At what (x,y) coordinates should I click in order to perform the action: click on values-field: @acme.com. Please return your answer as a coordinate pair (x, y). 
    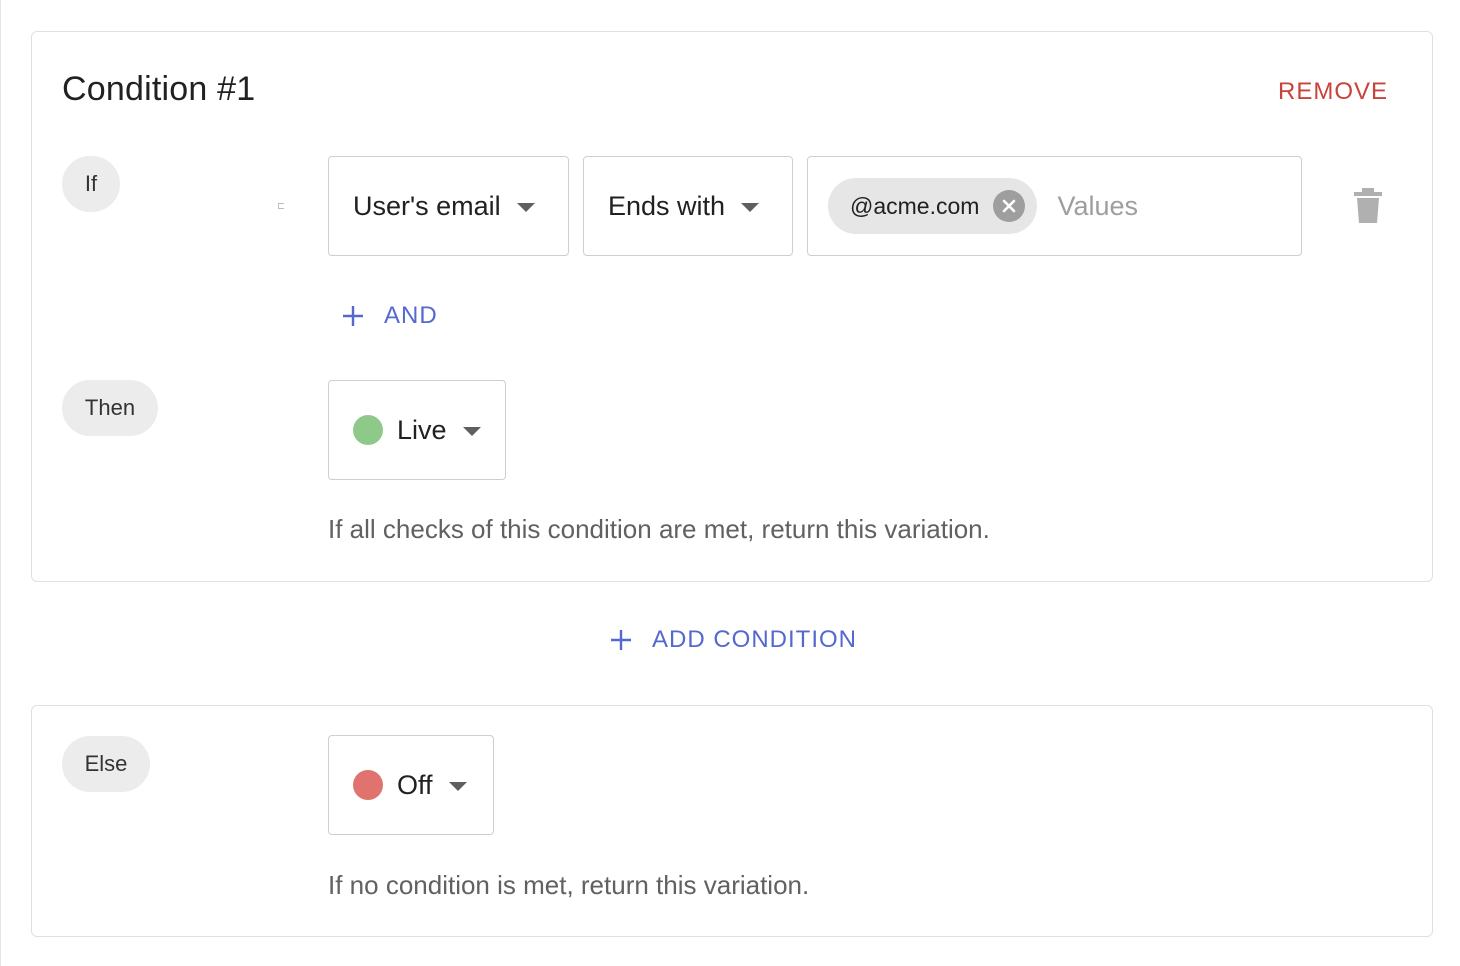
    Looking at the image, I should click on (1054, 206).